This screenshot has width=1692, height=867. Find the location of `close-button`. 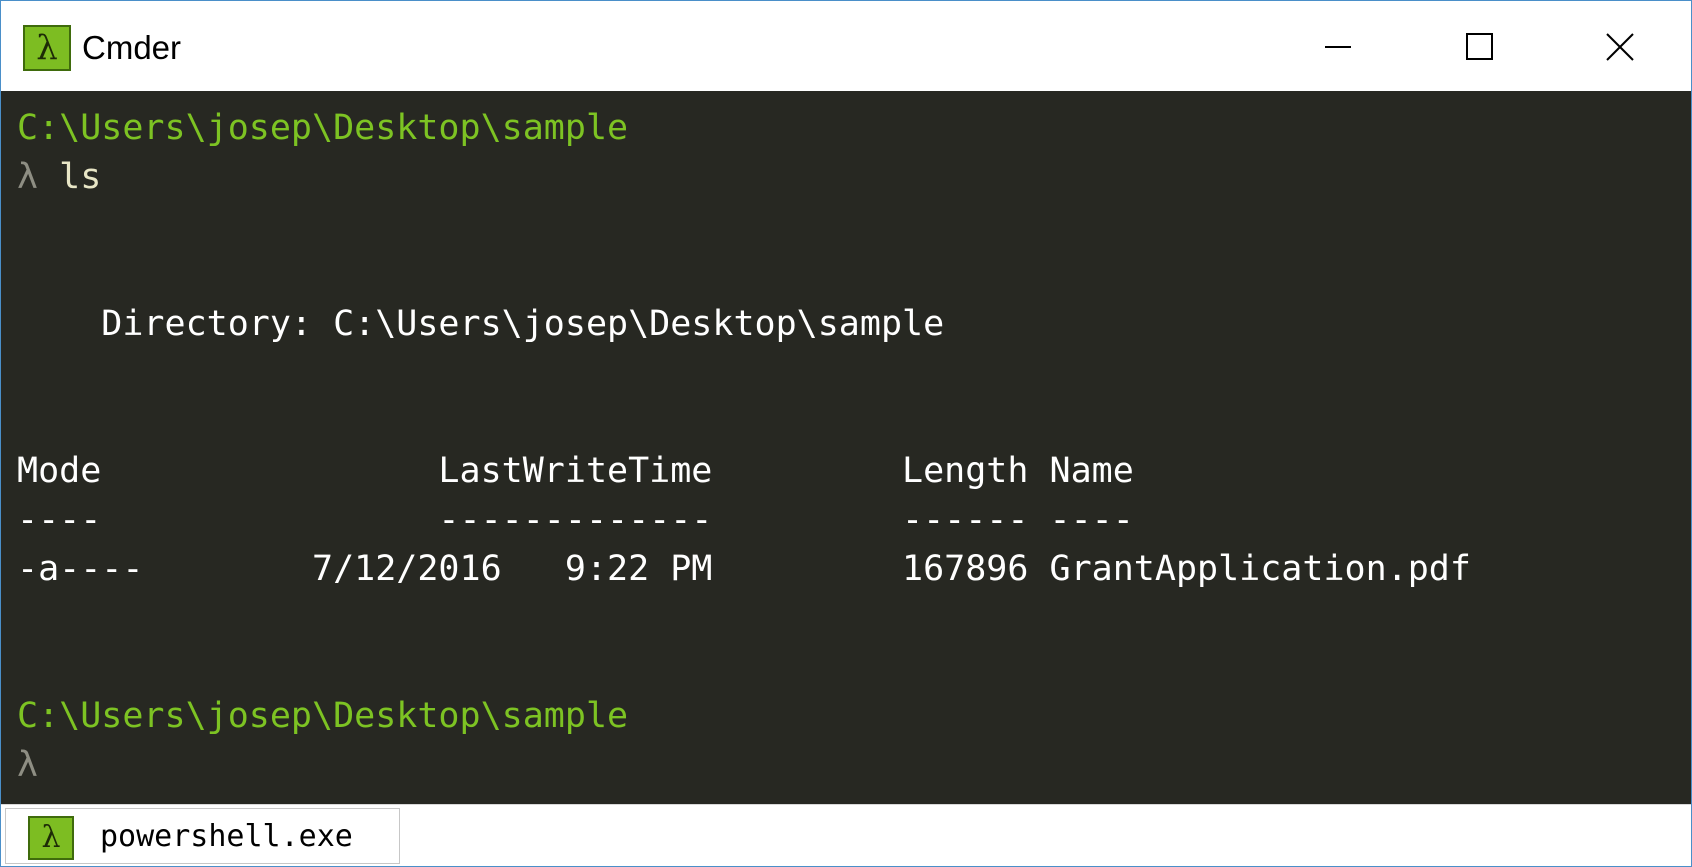

close-button is located at coordinates (1620, 47).